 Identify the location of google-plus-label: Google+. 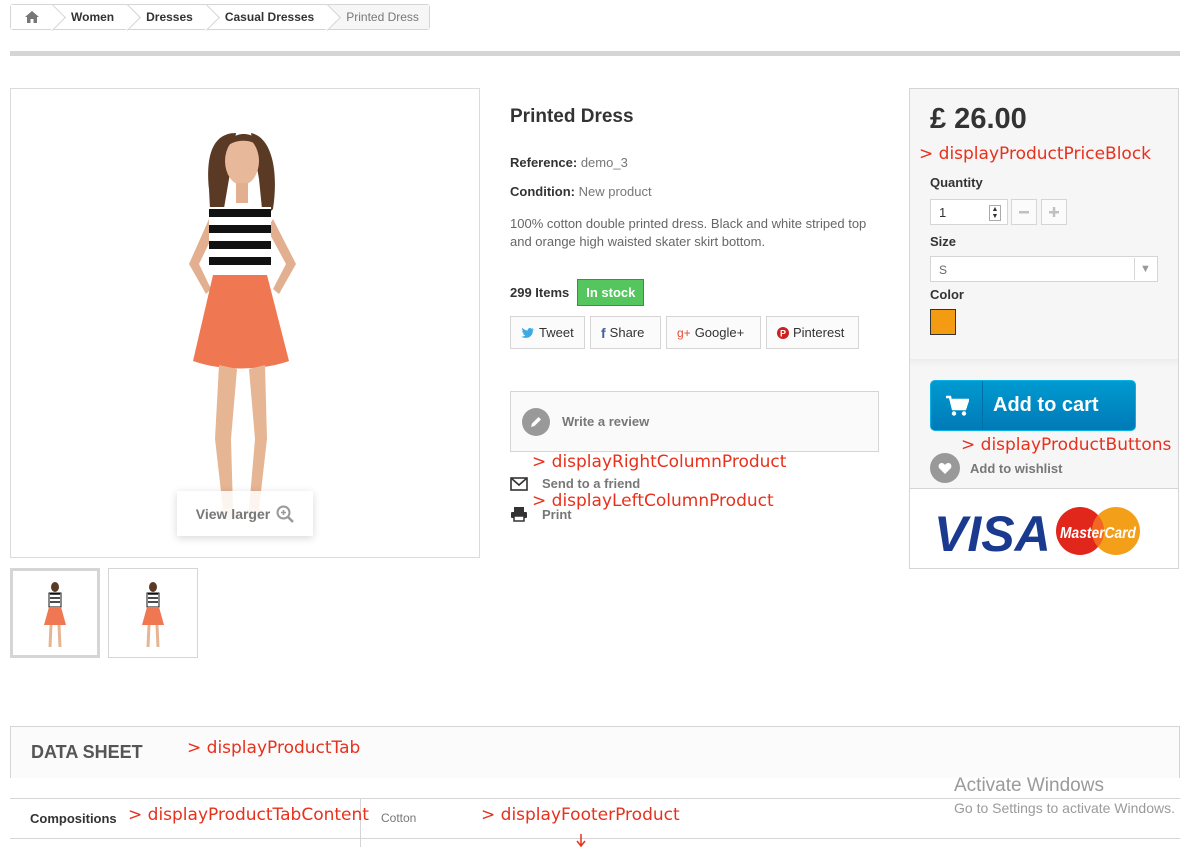
(719, 332).